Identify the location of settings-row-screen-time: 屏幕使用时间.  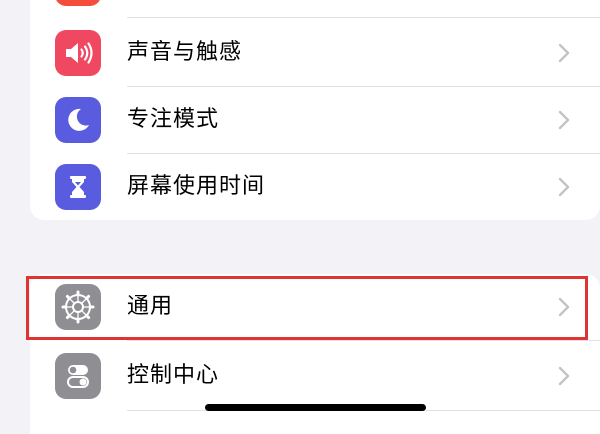
(315, 187).